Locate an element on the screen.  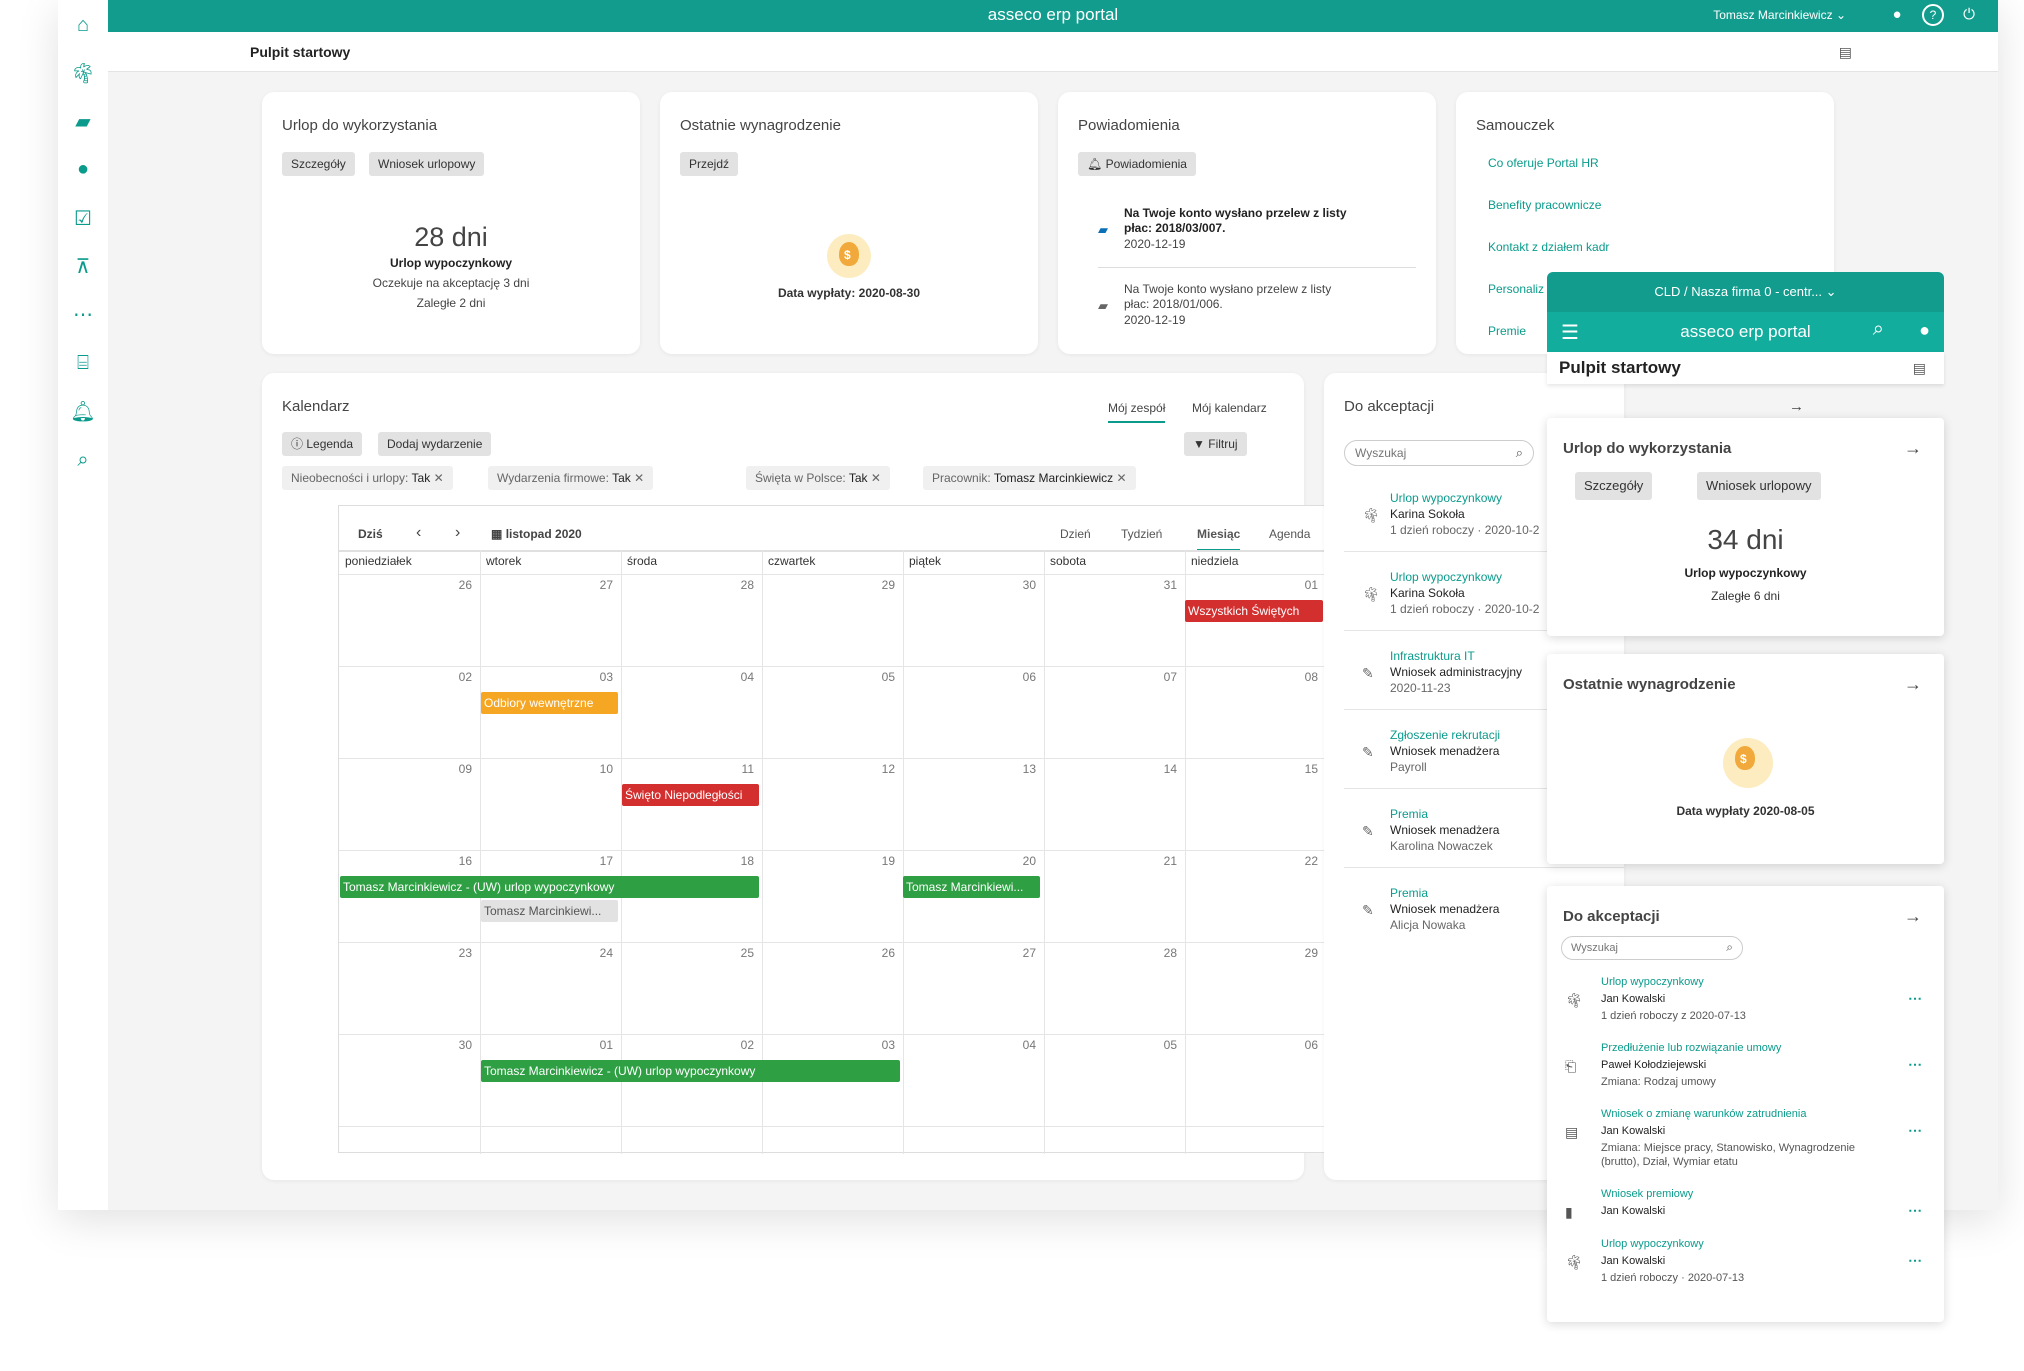
day-number: 31 is located at coordinates (1162, 585).